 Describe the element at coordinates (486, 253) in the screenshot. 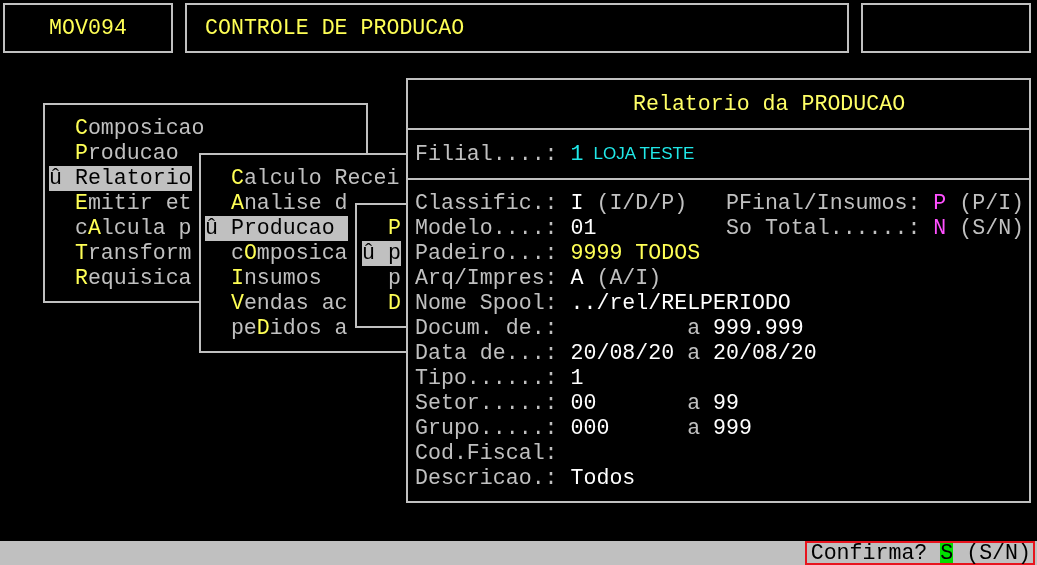

I see `form-label: Padeiro...:` at that location.